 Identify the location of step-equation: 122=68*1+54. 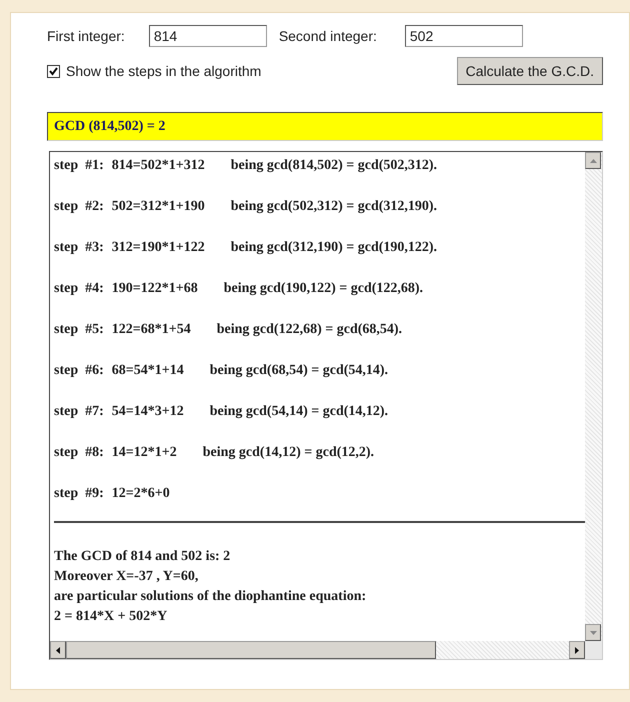
(151, 329).